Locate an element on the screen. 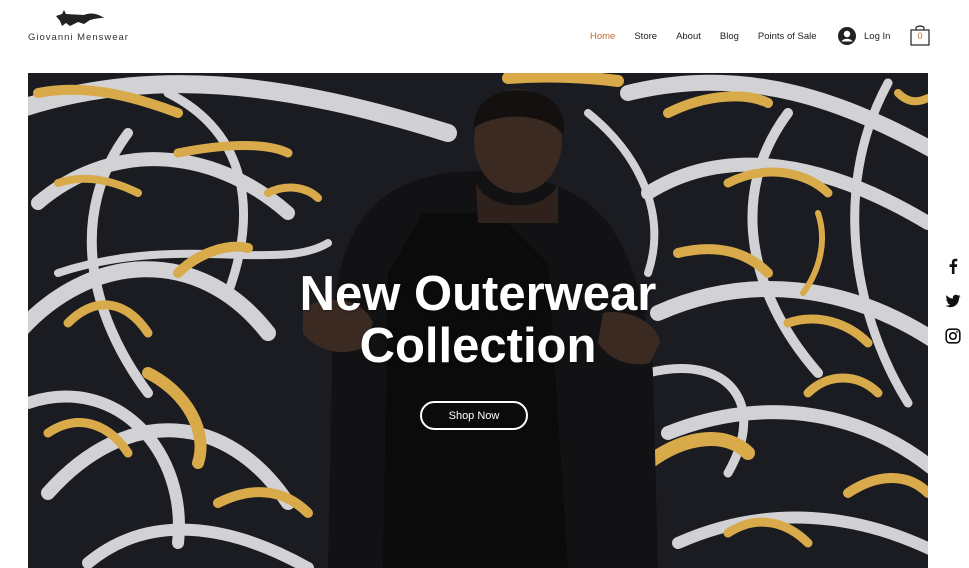  nav-item-about: About is located at coordinates (688, 36).